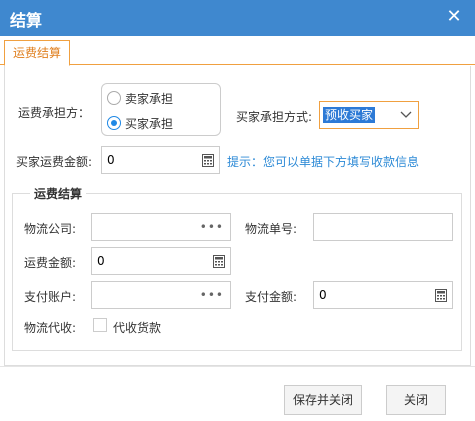  I want to click on pay-amount-value: 0, so click(323, 295).